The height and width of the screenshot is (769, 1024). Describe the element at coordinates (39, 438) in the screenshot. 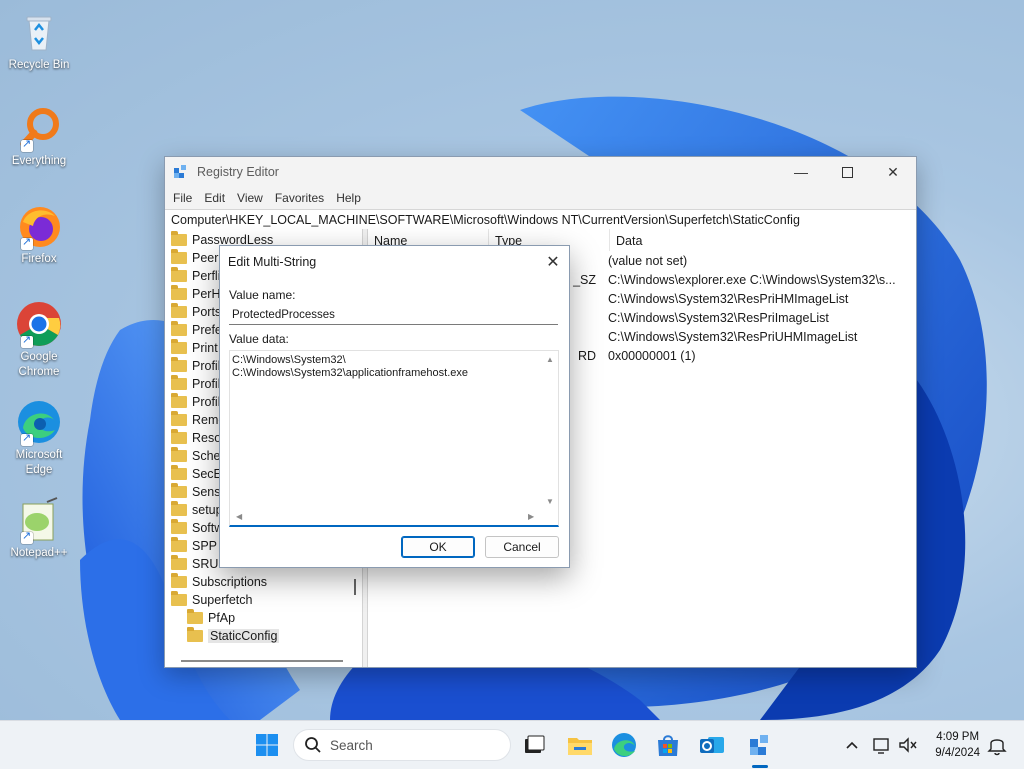

I see `desktop-icon-microsoft-edge: Microsoft Edge` at that location.